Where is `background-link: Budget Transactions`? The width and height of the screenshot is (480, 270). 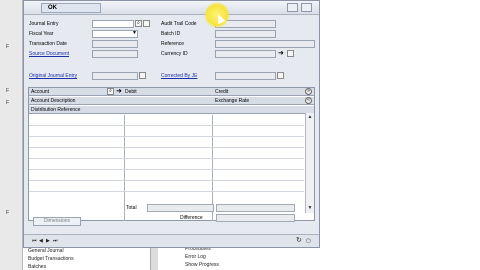
background-link: Budget Transactions is located at coordinates (51, 259).